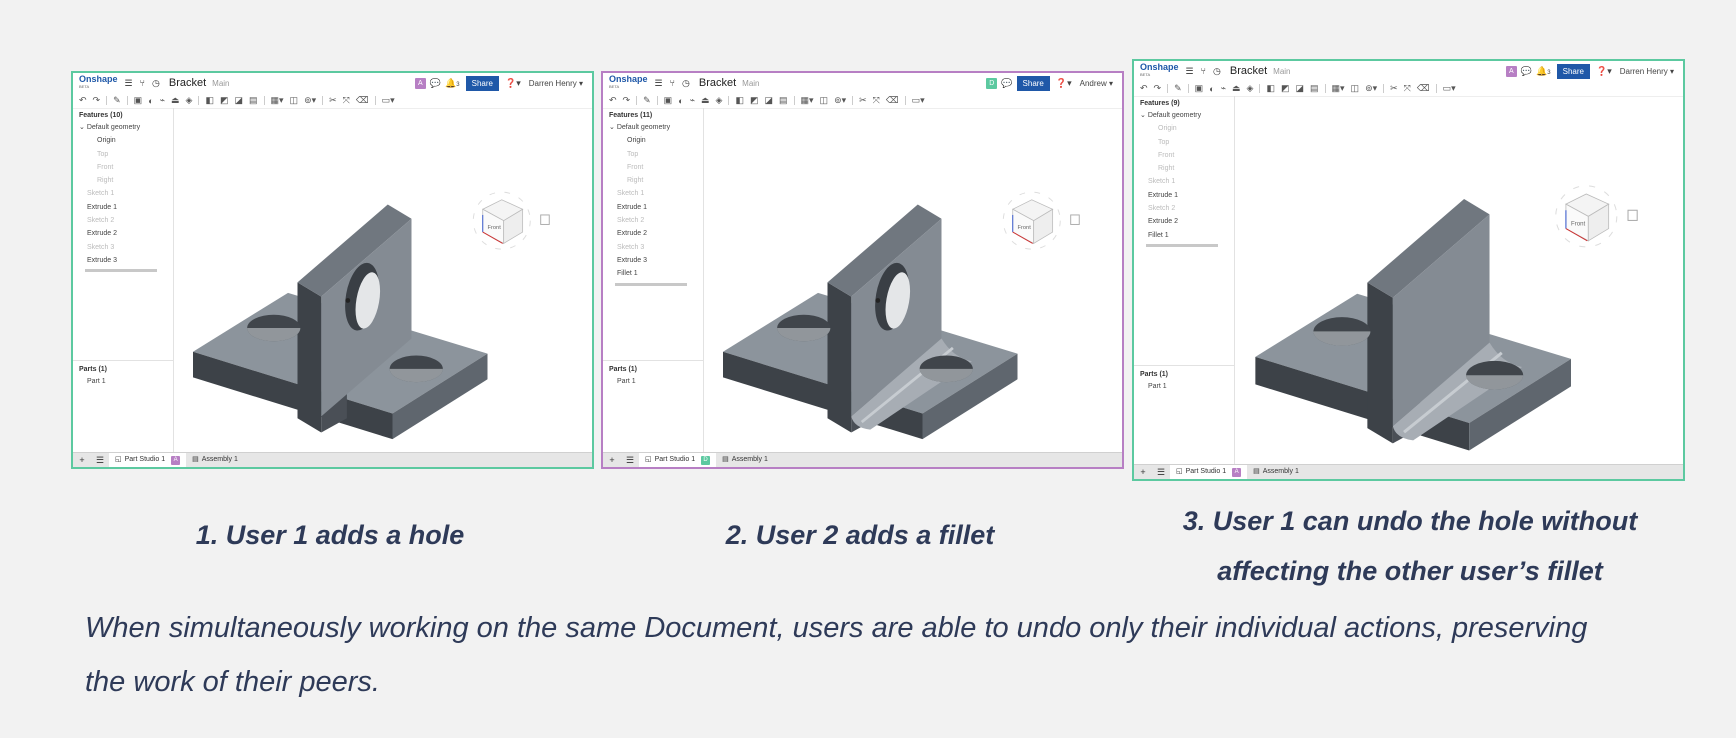 The width and height of the screenshot is (1736, 738). What do you see at coordinates (612, 460) in the screenshot?
I see `add-tab-icon: +` at bounding box center [612, 460].